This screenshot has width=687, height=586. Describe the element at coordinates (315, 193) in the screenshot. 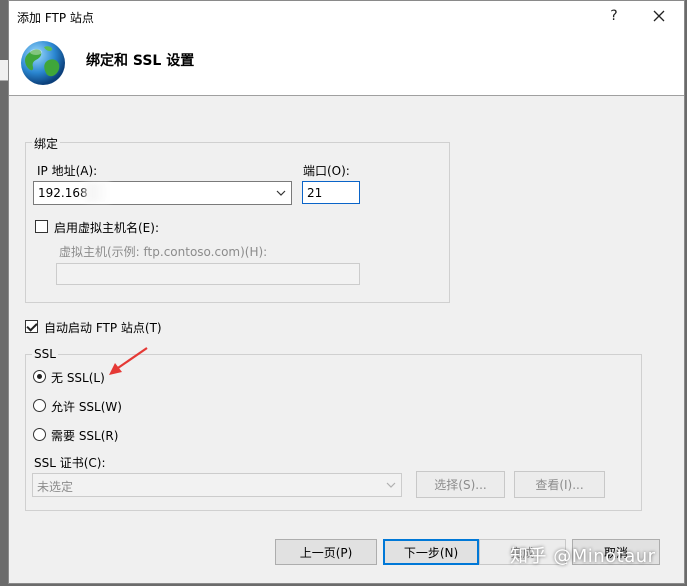

I see `port-value: 21` at that location.